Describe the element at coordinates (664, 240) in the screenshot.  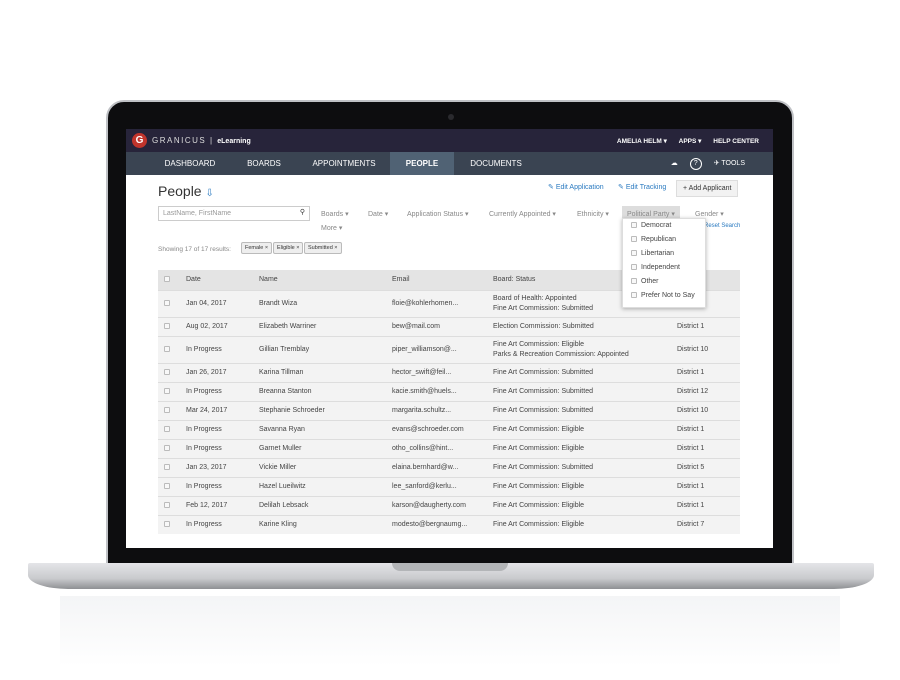
I see `option-republican: Republican` at that location.